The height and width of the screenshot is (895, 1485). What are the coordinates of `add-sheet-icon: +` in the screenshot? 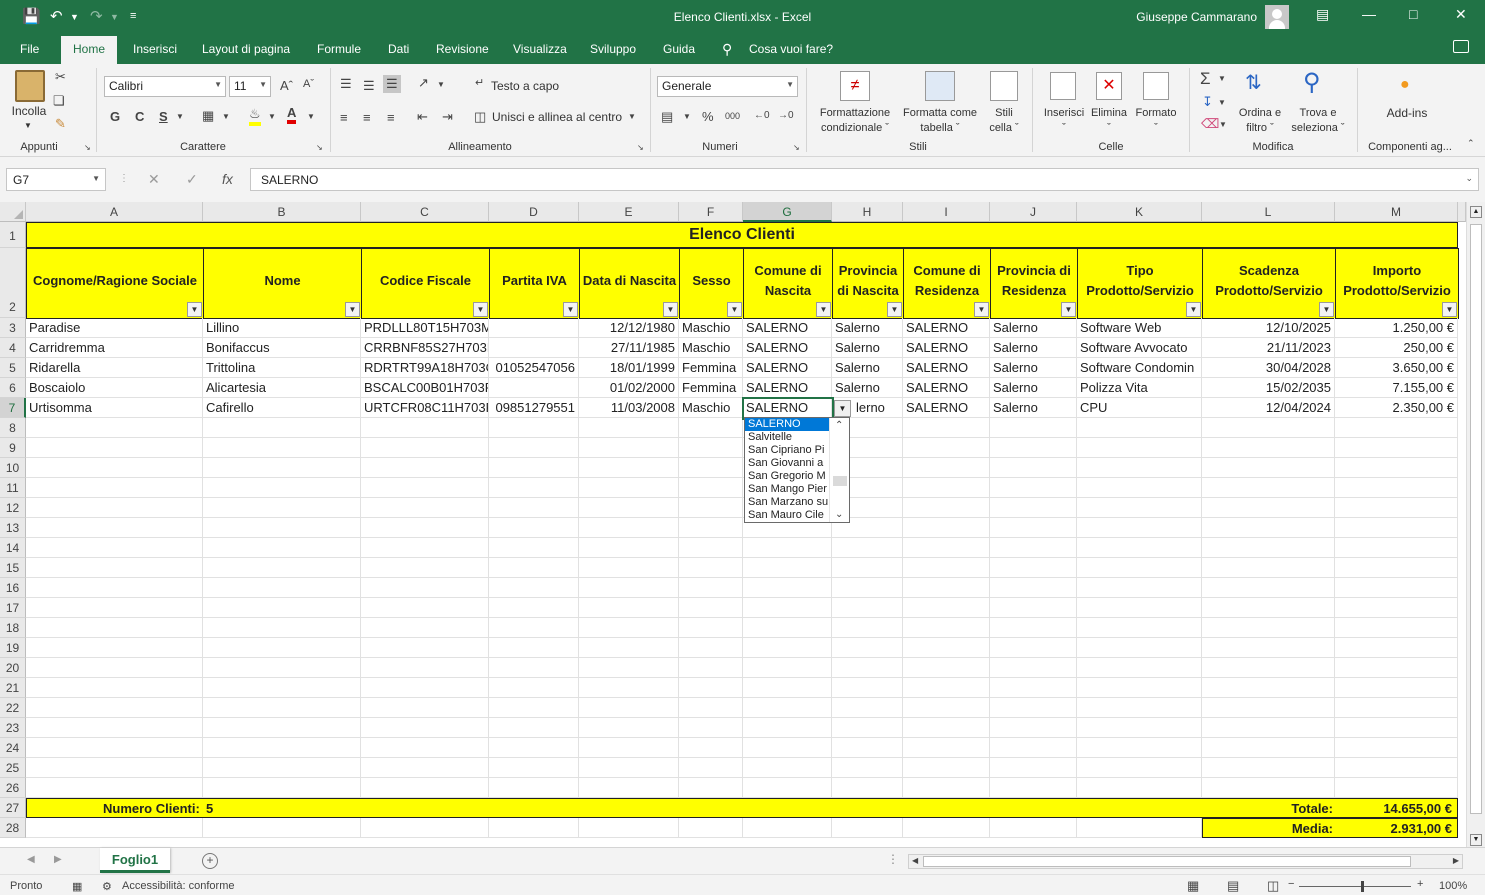 It's located at (210, 861).